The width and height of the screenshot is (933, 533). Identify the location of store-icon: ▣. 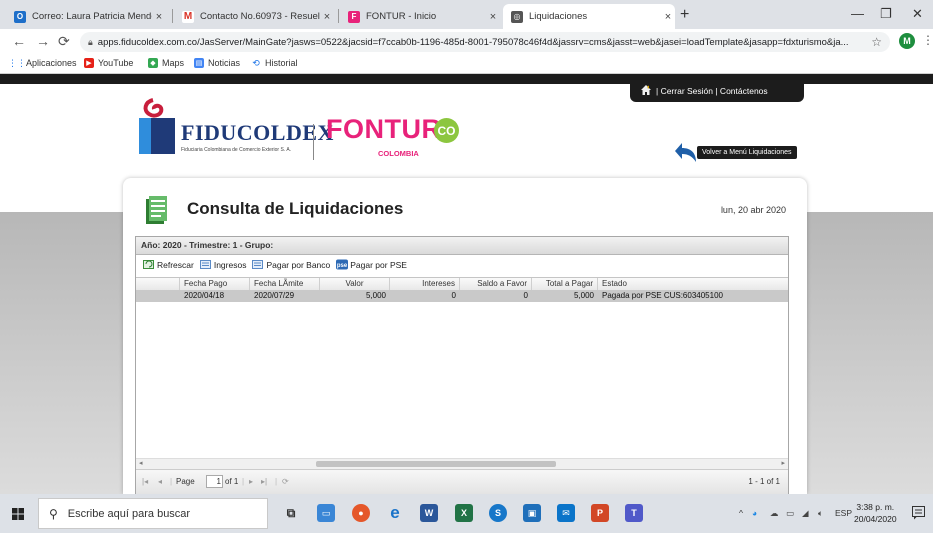
(532, 513).